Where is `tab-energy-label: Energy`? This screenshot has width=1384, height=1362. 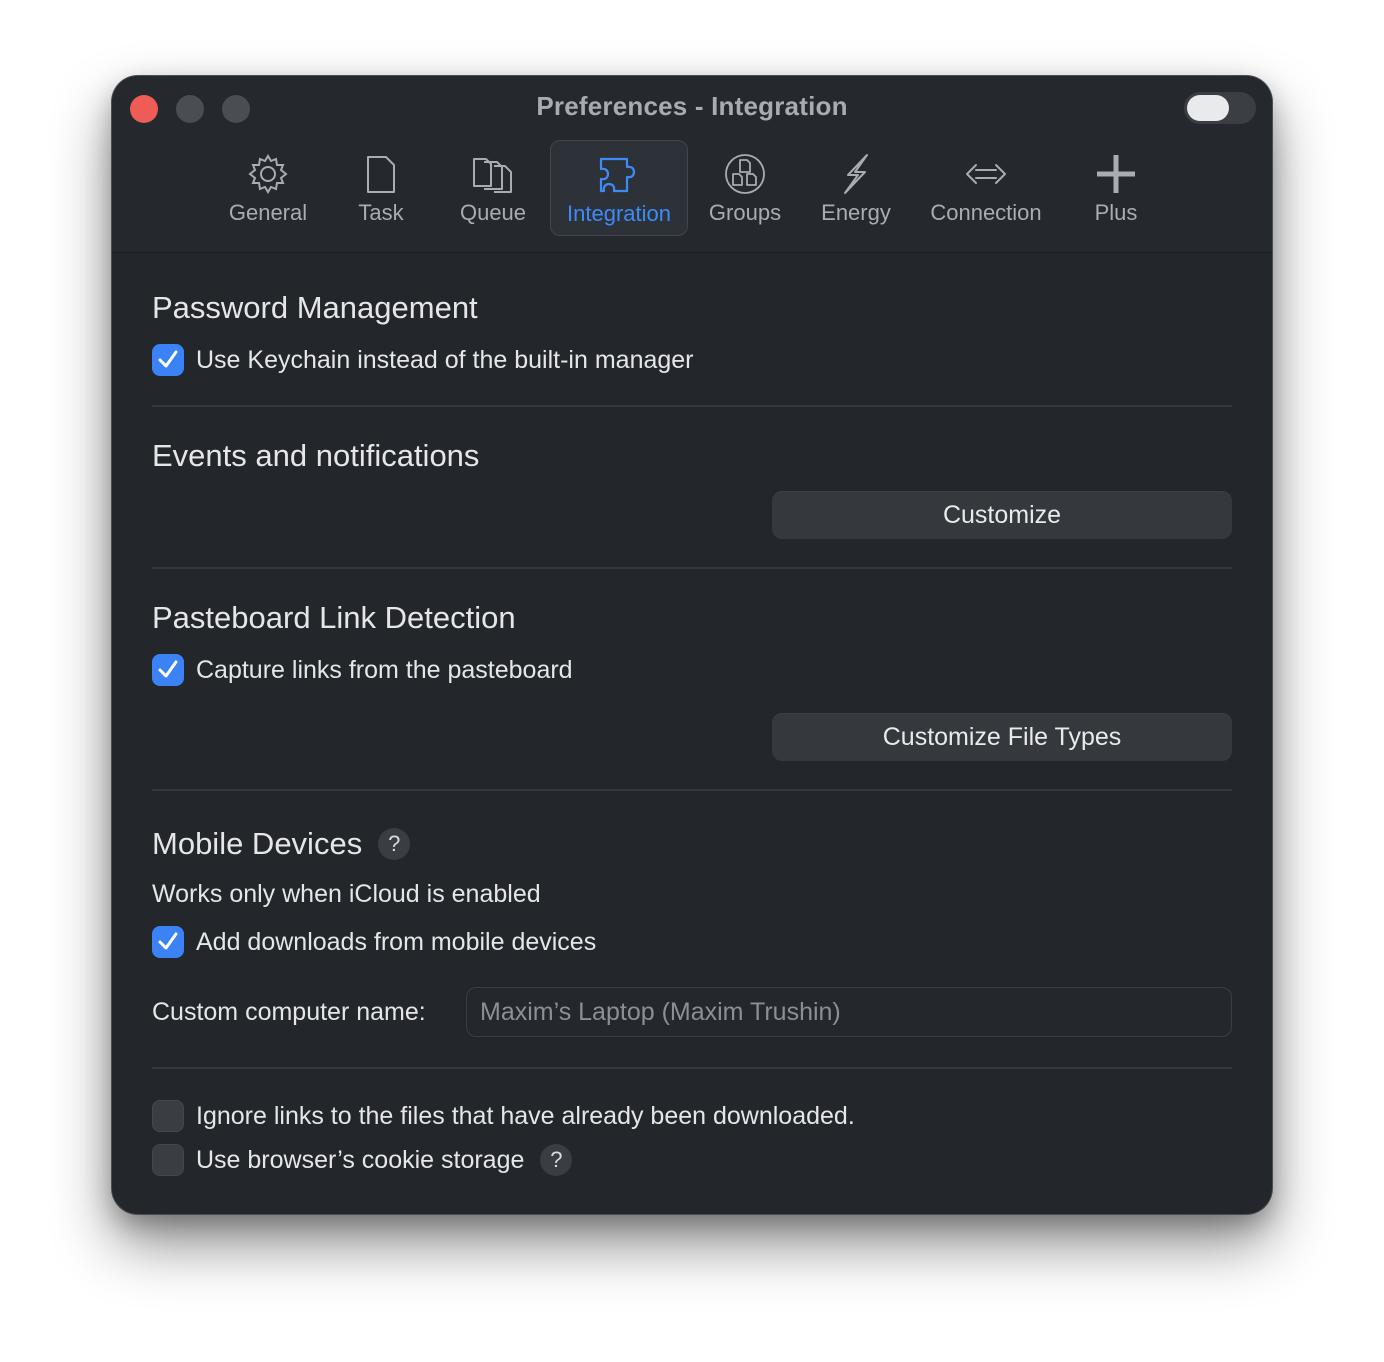
tab-energy-label: Energy is located at coordinates (856, 212).